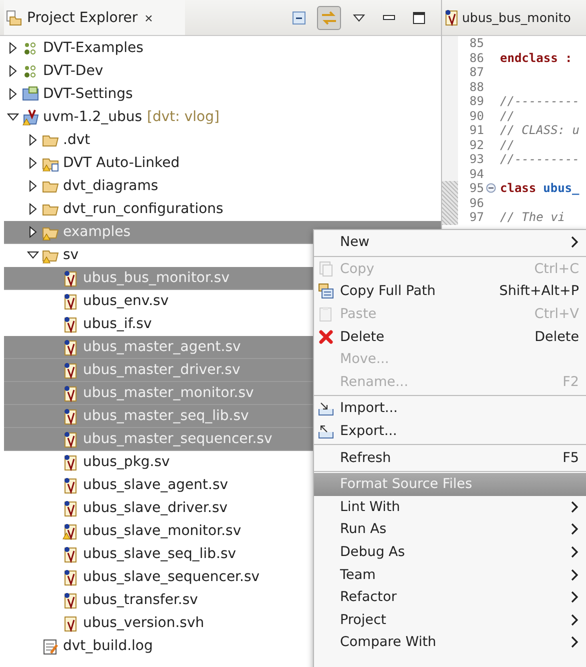 The height and width of the screenshot is (667, 586). Describe the element at coordinates (491, 188) in the screenshot. I see `collapse-fold-icon` at that location.